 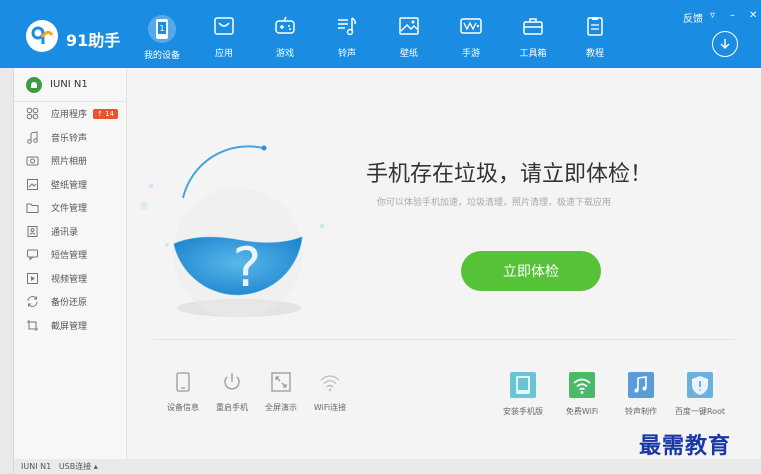 What do you see at coordinates (75, 466) in the screenshot?
I see `status-connection: USB连接` at bounding box center [75, 466].